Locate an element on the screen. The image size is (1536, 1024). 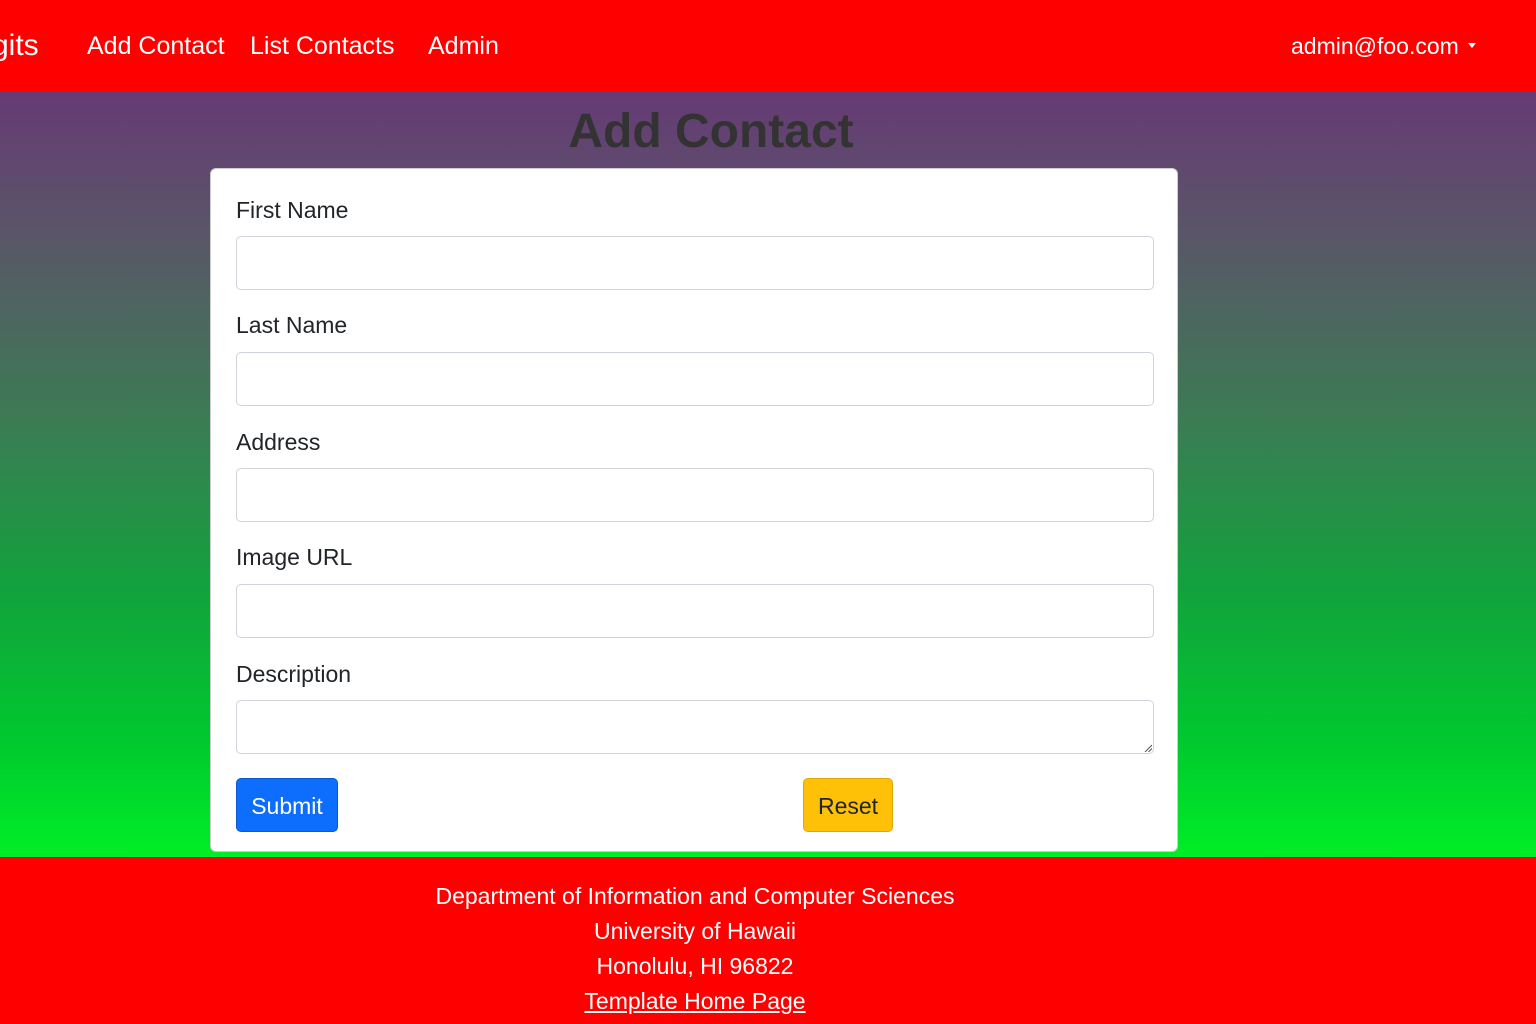
last-name-input is located at coordinates (695, 379).